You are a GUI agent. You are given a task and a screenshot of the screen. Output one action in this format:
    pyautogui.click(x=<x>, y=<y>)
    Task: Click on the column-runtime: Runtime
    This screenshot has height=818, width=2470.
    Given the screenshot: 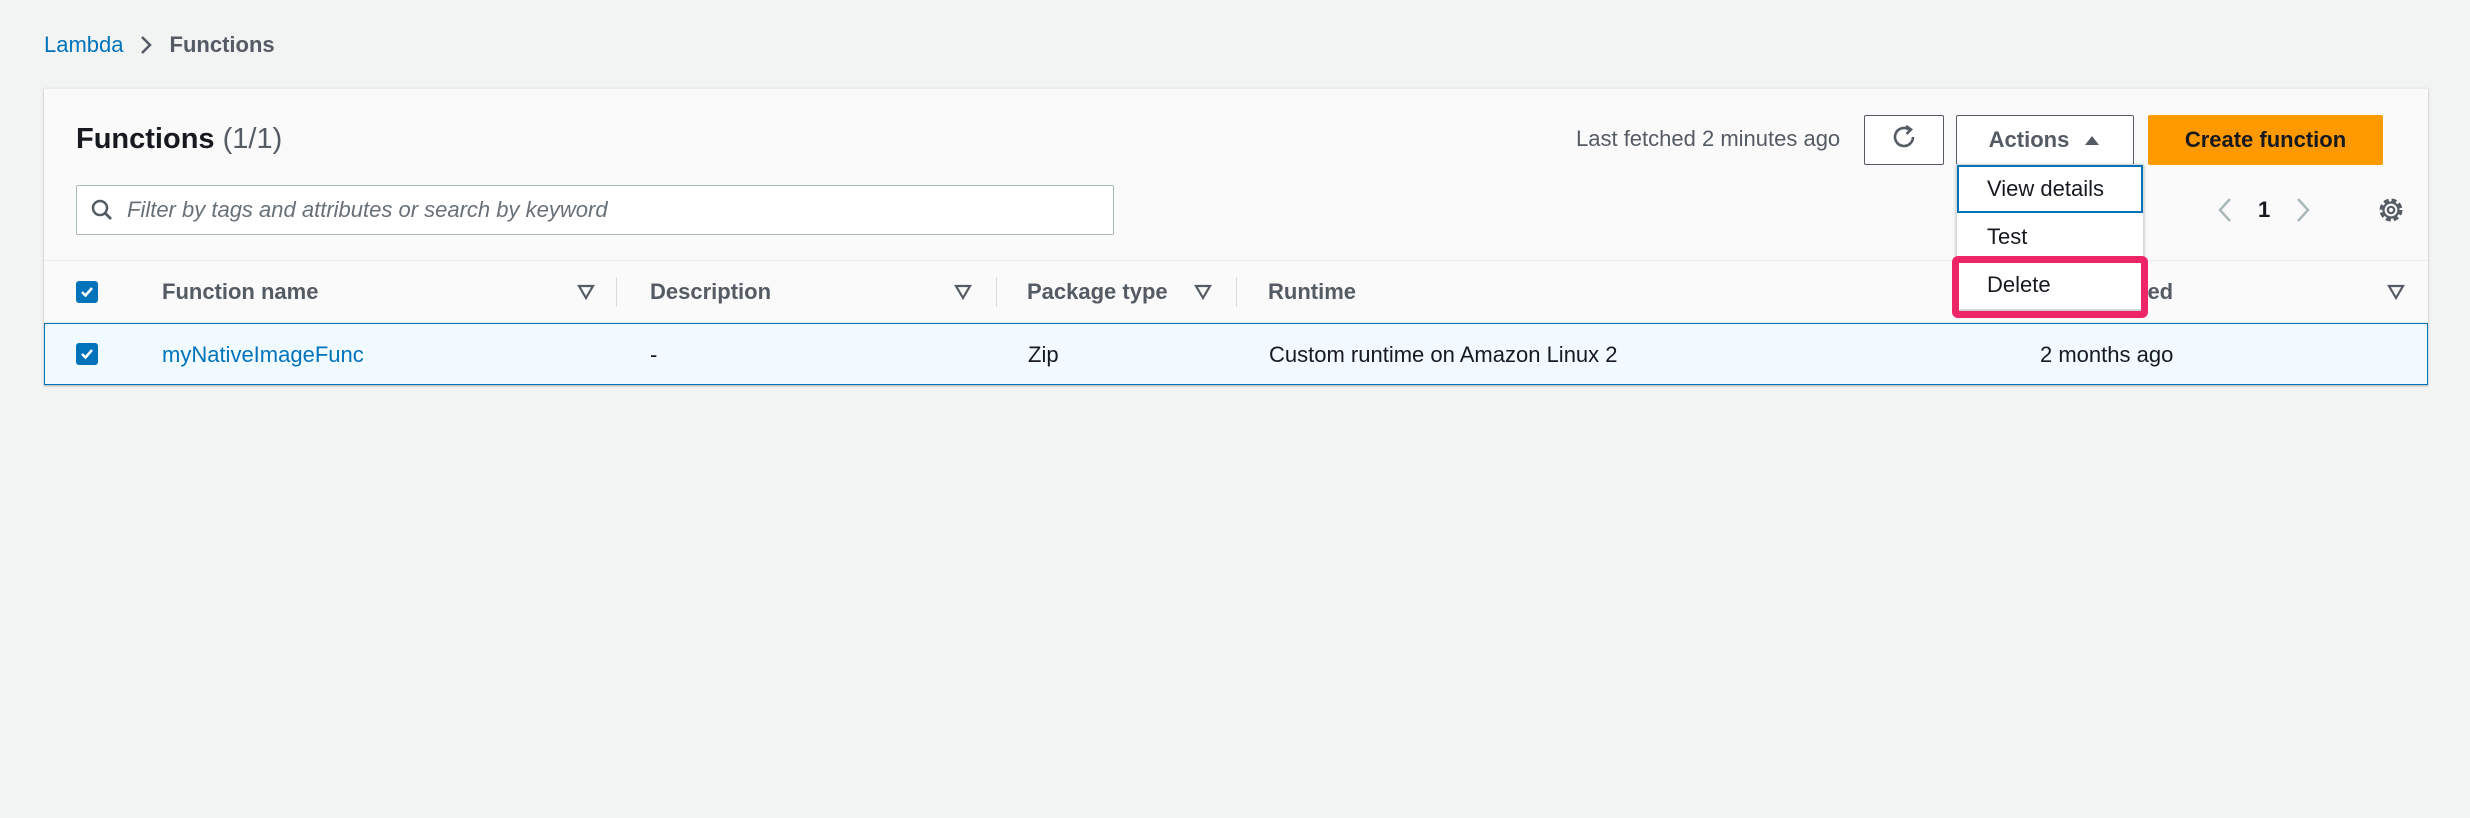 What is the action you would take?
    pyautogui.click(x=1312, y=292)
    